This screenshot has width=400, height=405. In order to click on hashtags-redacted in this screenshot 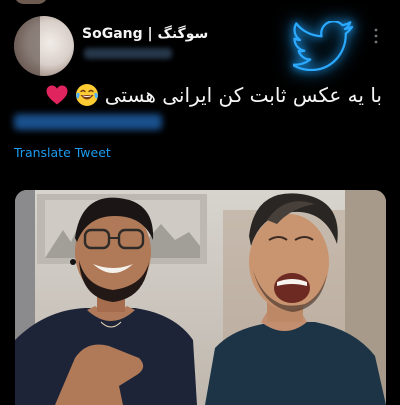, I will do `click(88, 122)`.